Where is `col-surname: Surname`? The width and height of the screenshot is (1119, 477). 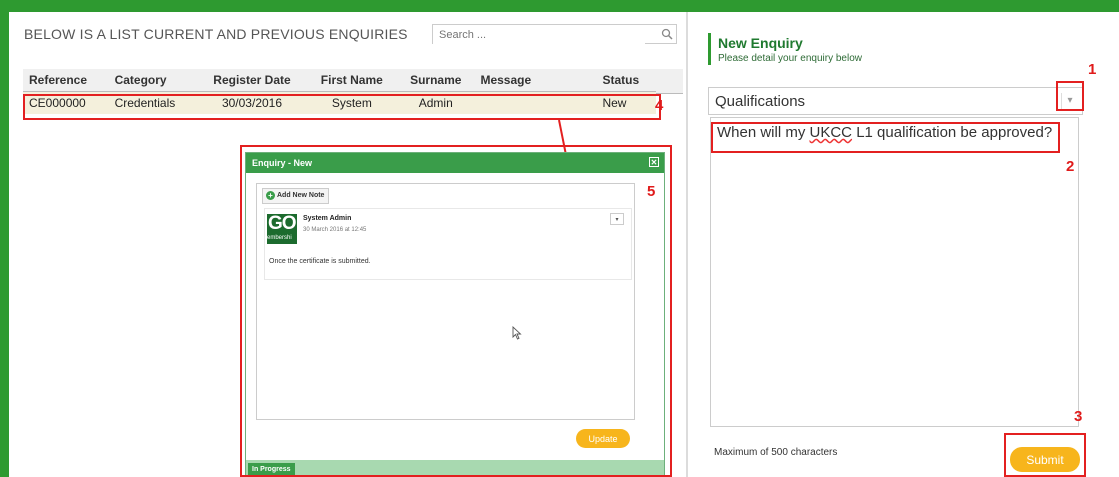 col-surname: Surname is located at coordinates (436, 80).